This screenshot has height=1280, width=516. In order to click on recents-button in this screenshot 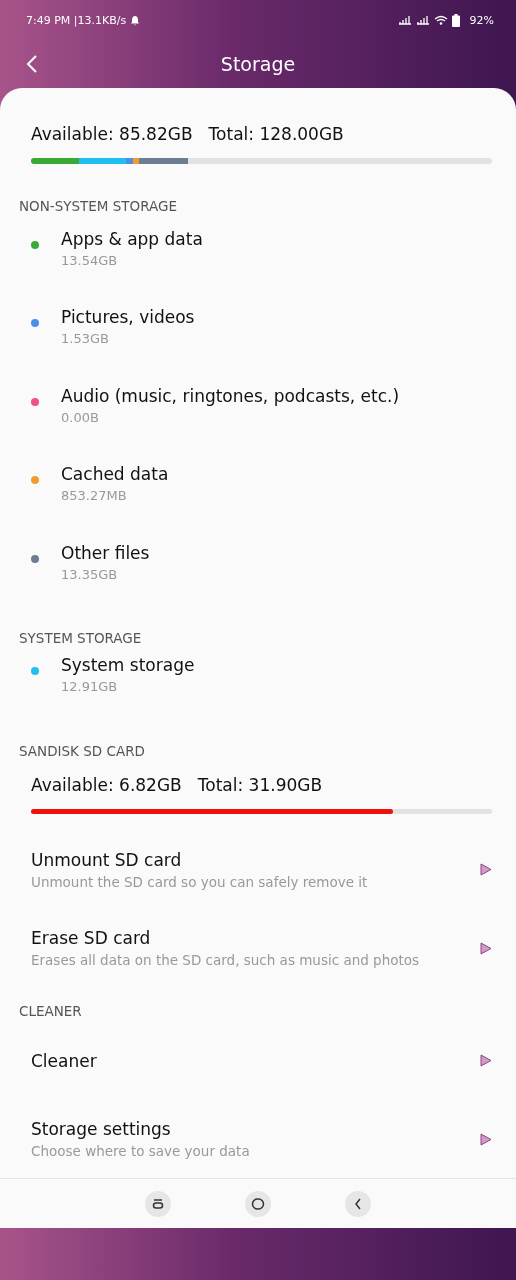, I will do `click(158, 1203)`.